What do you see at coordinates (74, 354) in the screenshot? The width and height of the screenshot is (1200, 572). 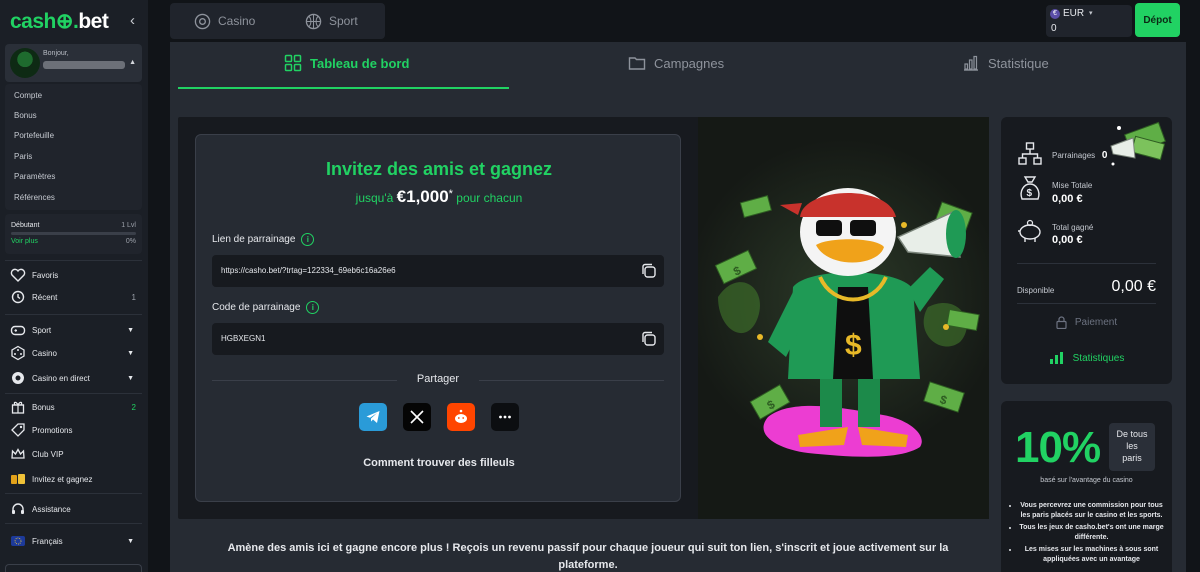 I see `sidebar-item-casino: Casino ▼` at bounding box center [74, 354].